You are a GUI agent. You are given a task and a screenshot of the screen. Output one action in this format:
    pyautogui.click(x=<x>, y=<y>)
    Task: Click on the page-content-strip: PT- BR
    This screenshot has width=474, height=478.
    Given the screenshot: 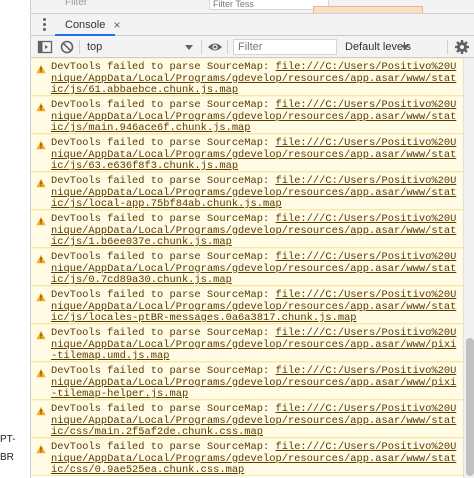 What is the action you would take?
    pyautogui.click(x=15, y=239)
    